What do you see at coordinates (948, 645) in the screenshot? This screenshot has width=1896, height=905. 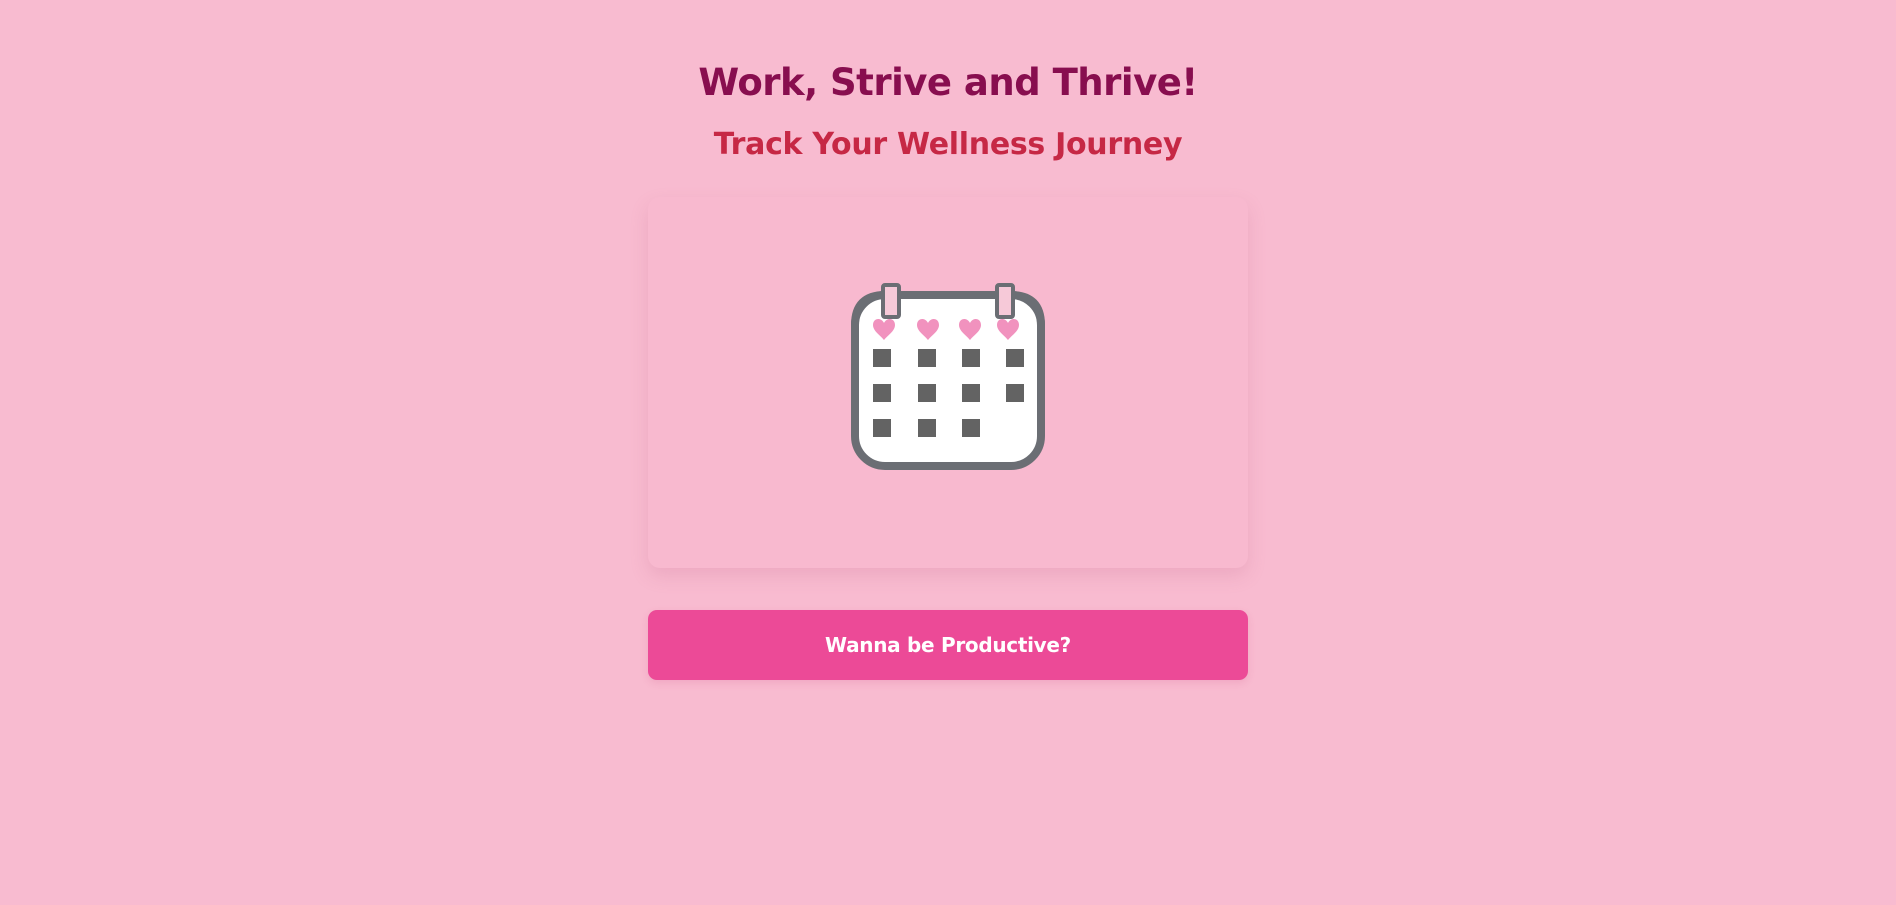 I see `productive-button: Wanna be Productive?` at bounding box center [948, 645].